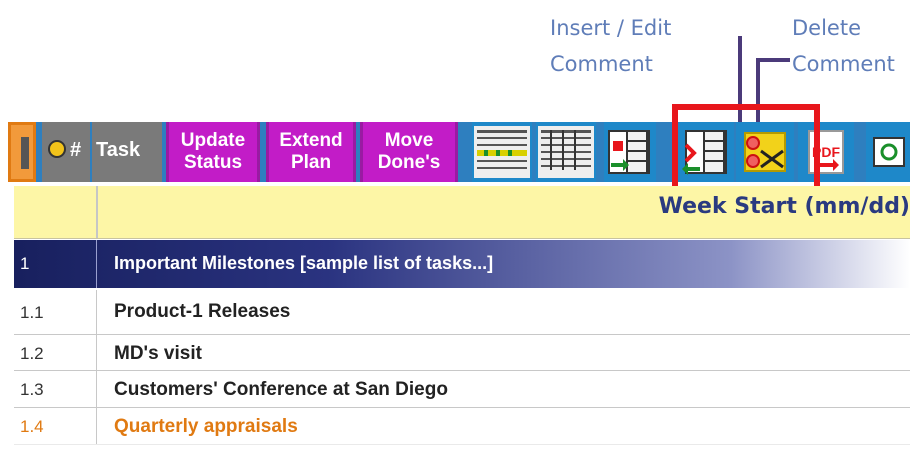  What do you see at coordinates (202, 311) in the screenshot?
I see `task-name: Product-1 Releases` at bounding box center [202, 311].